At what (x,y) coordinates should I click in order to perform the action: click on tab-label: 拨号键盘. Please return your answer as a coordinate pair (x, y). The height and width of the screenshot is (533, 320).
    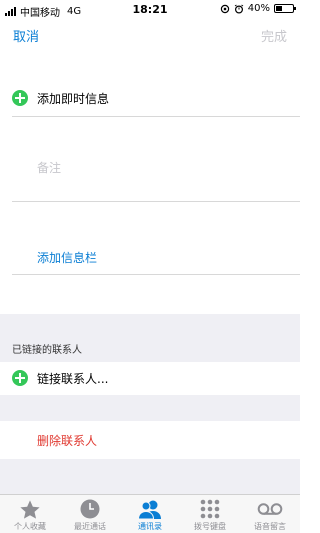
    Looking at the image, I should click on (210, 526).